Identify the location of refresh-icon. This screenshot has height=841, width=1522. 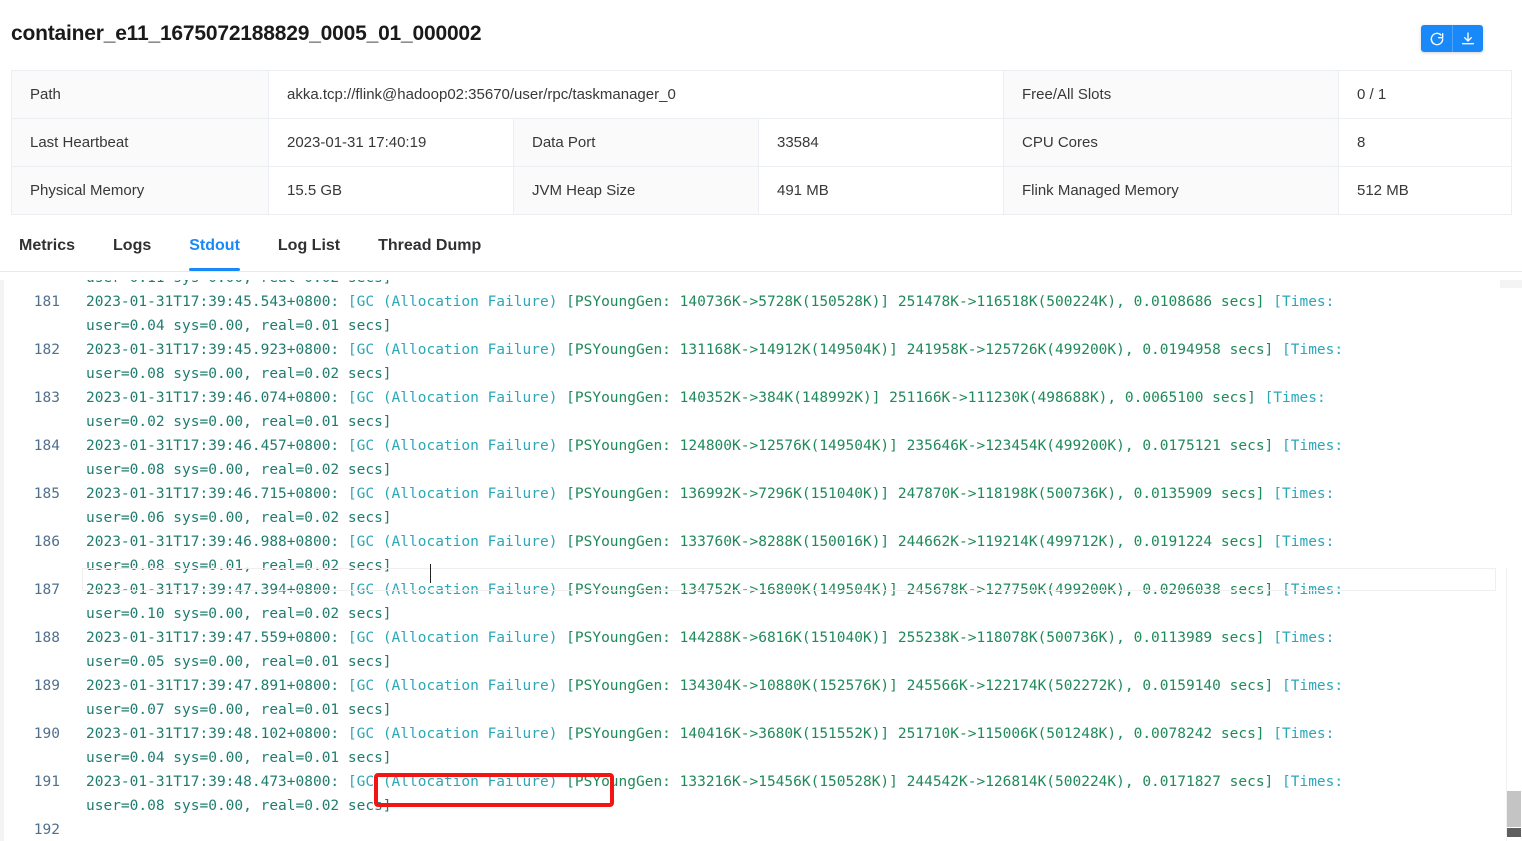
(1437, 39).